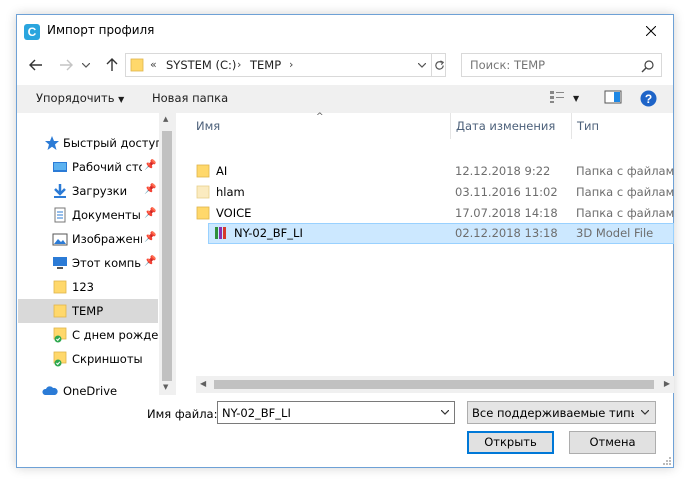 The image size is (694, 490). I want to click on arrow-left-icon, so click(35, 65).